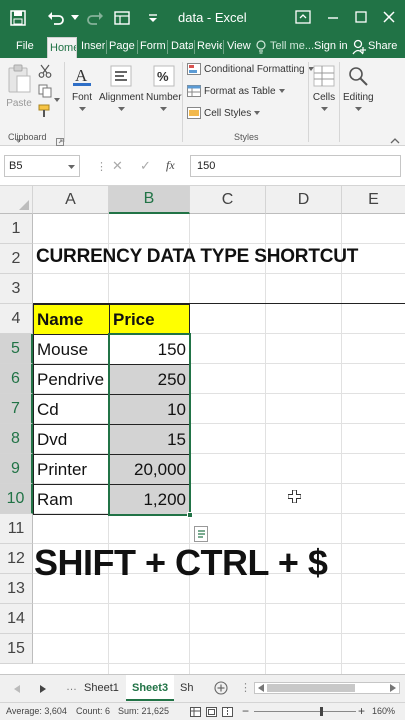 Image resolution: width=405 pixels, height=720 pixels. I want to click on row-header: 3, so click(16, 289).